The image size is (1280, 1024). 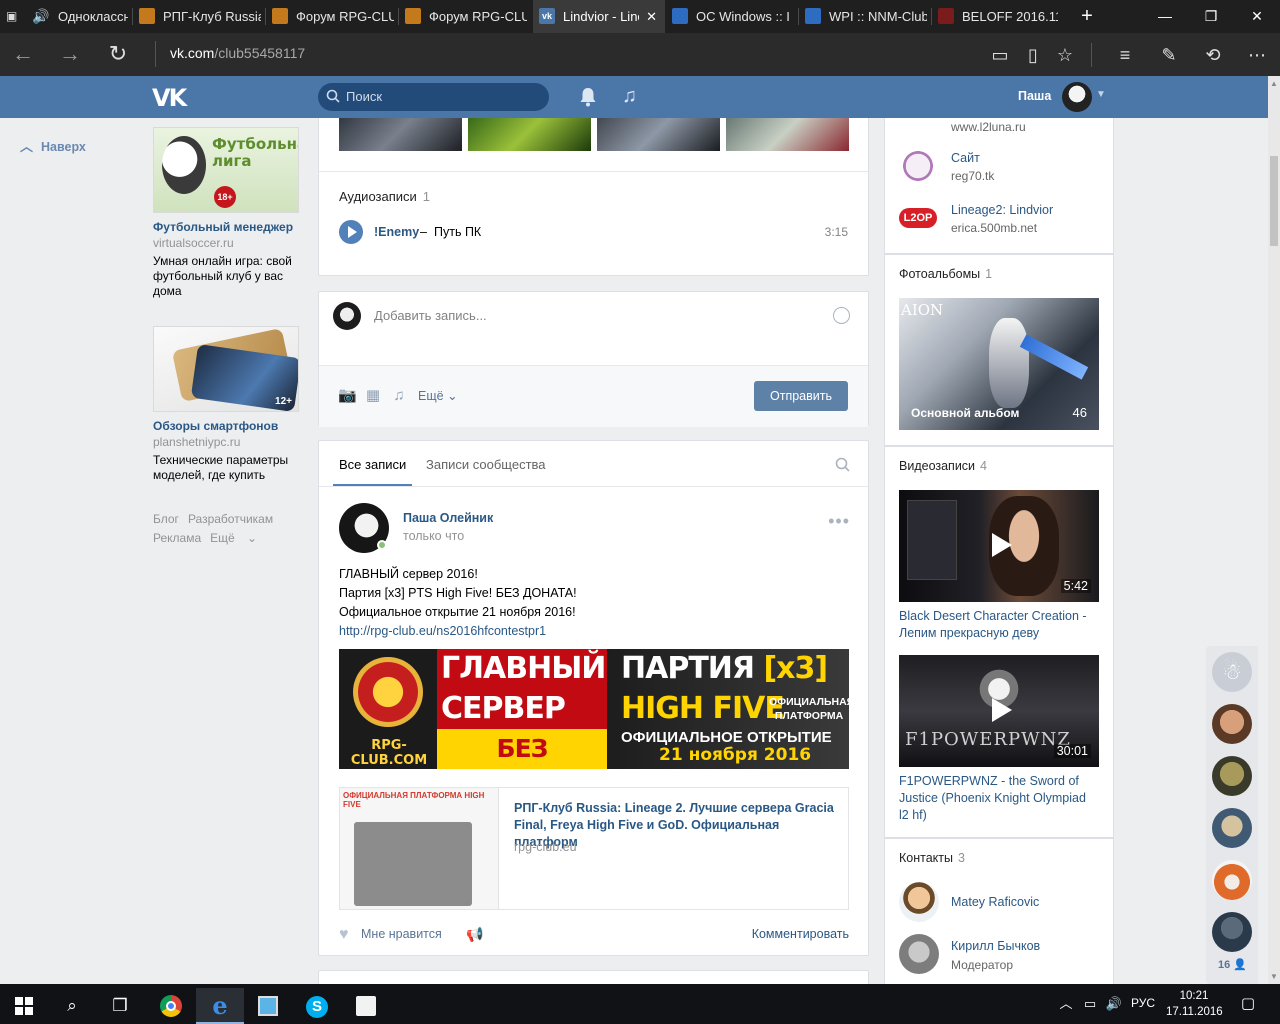 What do you see at coordinates (396, 232) in the screenshot?
I see `audio-artist: !Enemy` at bounding box center [396, 232].